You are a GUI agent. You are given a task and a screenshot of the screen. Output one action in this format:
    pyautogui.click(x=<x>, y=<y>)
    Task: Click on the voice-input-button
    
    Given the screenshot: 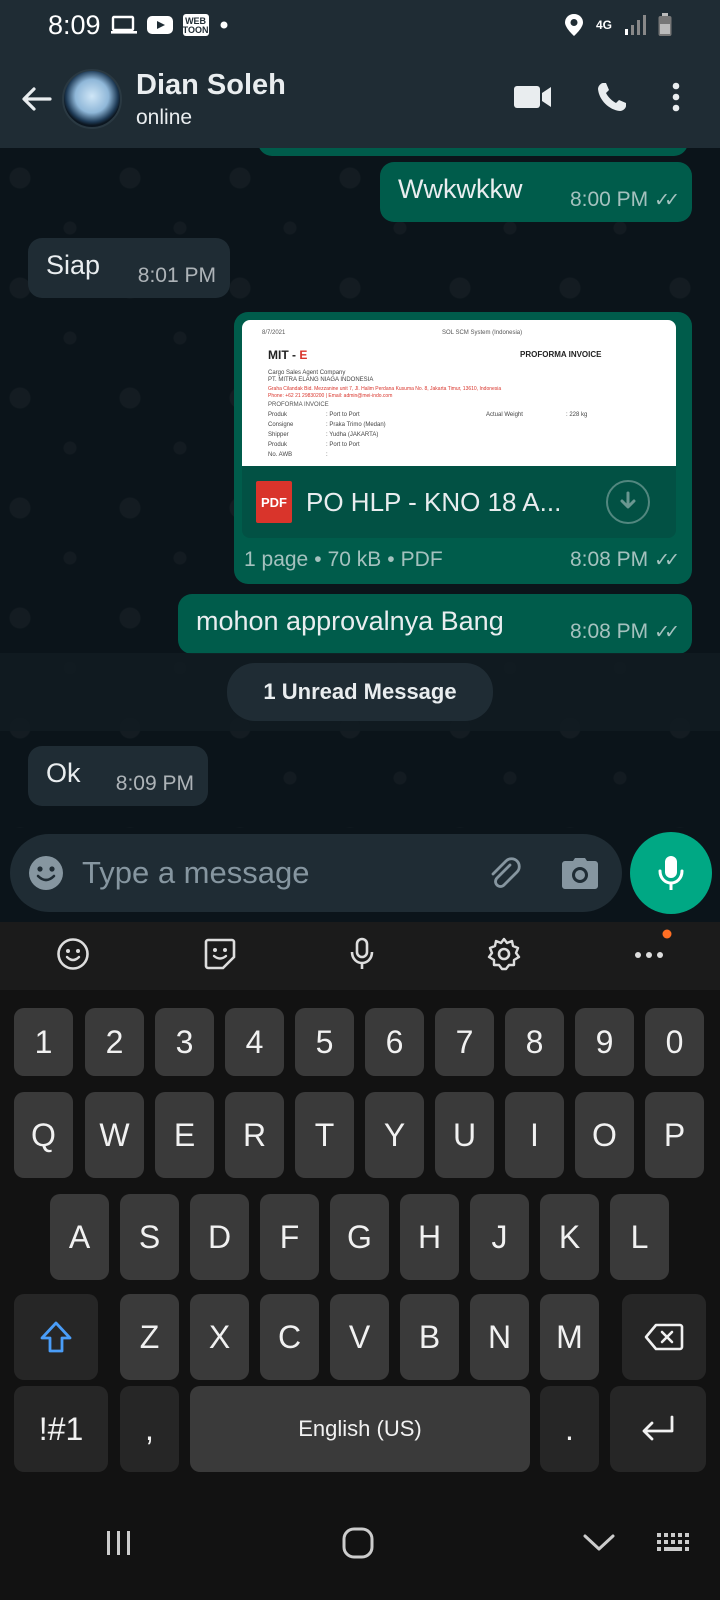 What is the action you would take?
    pyautogui.click(x=362, y=956)
    